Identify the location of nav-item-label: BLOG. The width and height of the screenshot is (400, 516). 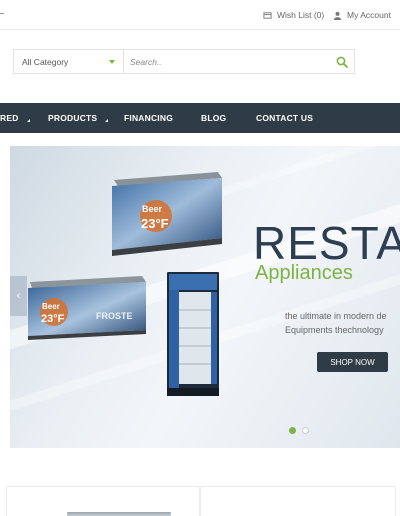
(214, 118).